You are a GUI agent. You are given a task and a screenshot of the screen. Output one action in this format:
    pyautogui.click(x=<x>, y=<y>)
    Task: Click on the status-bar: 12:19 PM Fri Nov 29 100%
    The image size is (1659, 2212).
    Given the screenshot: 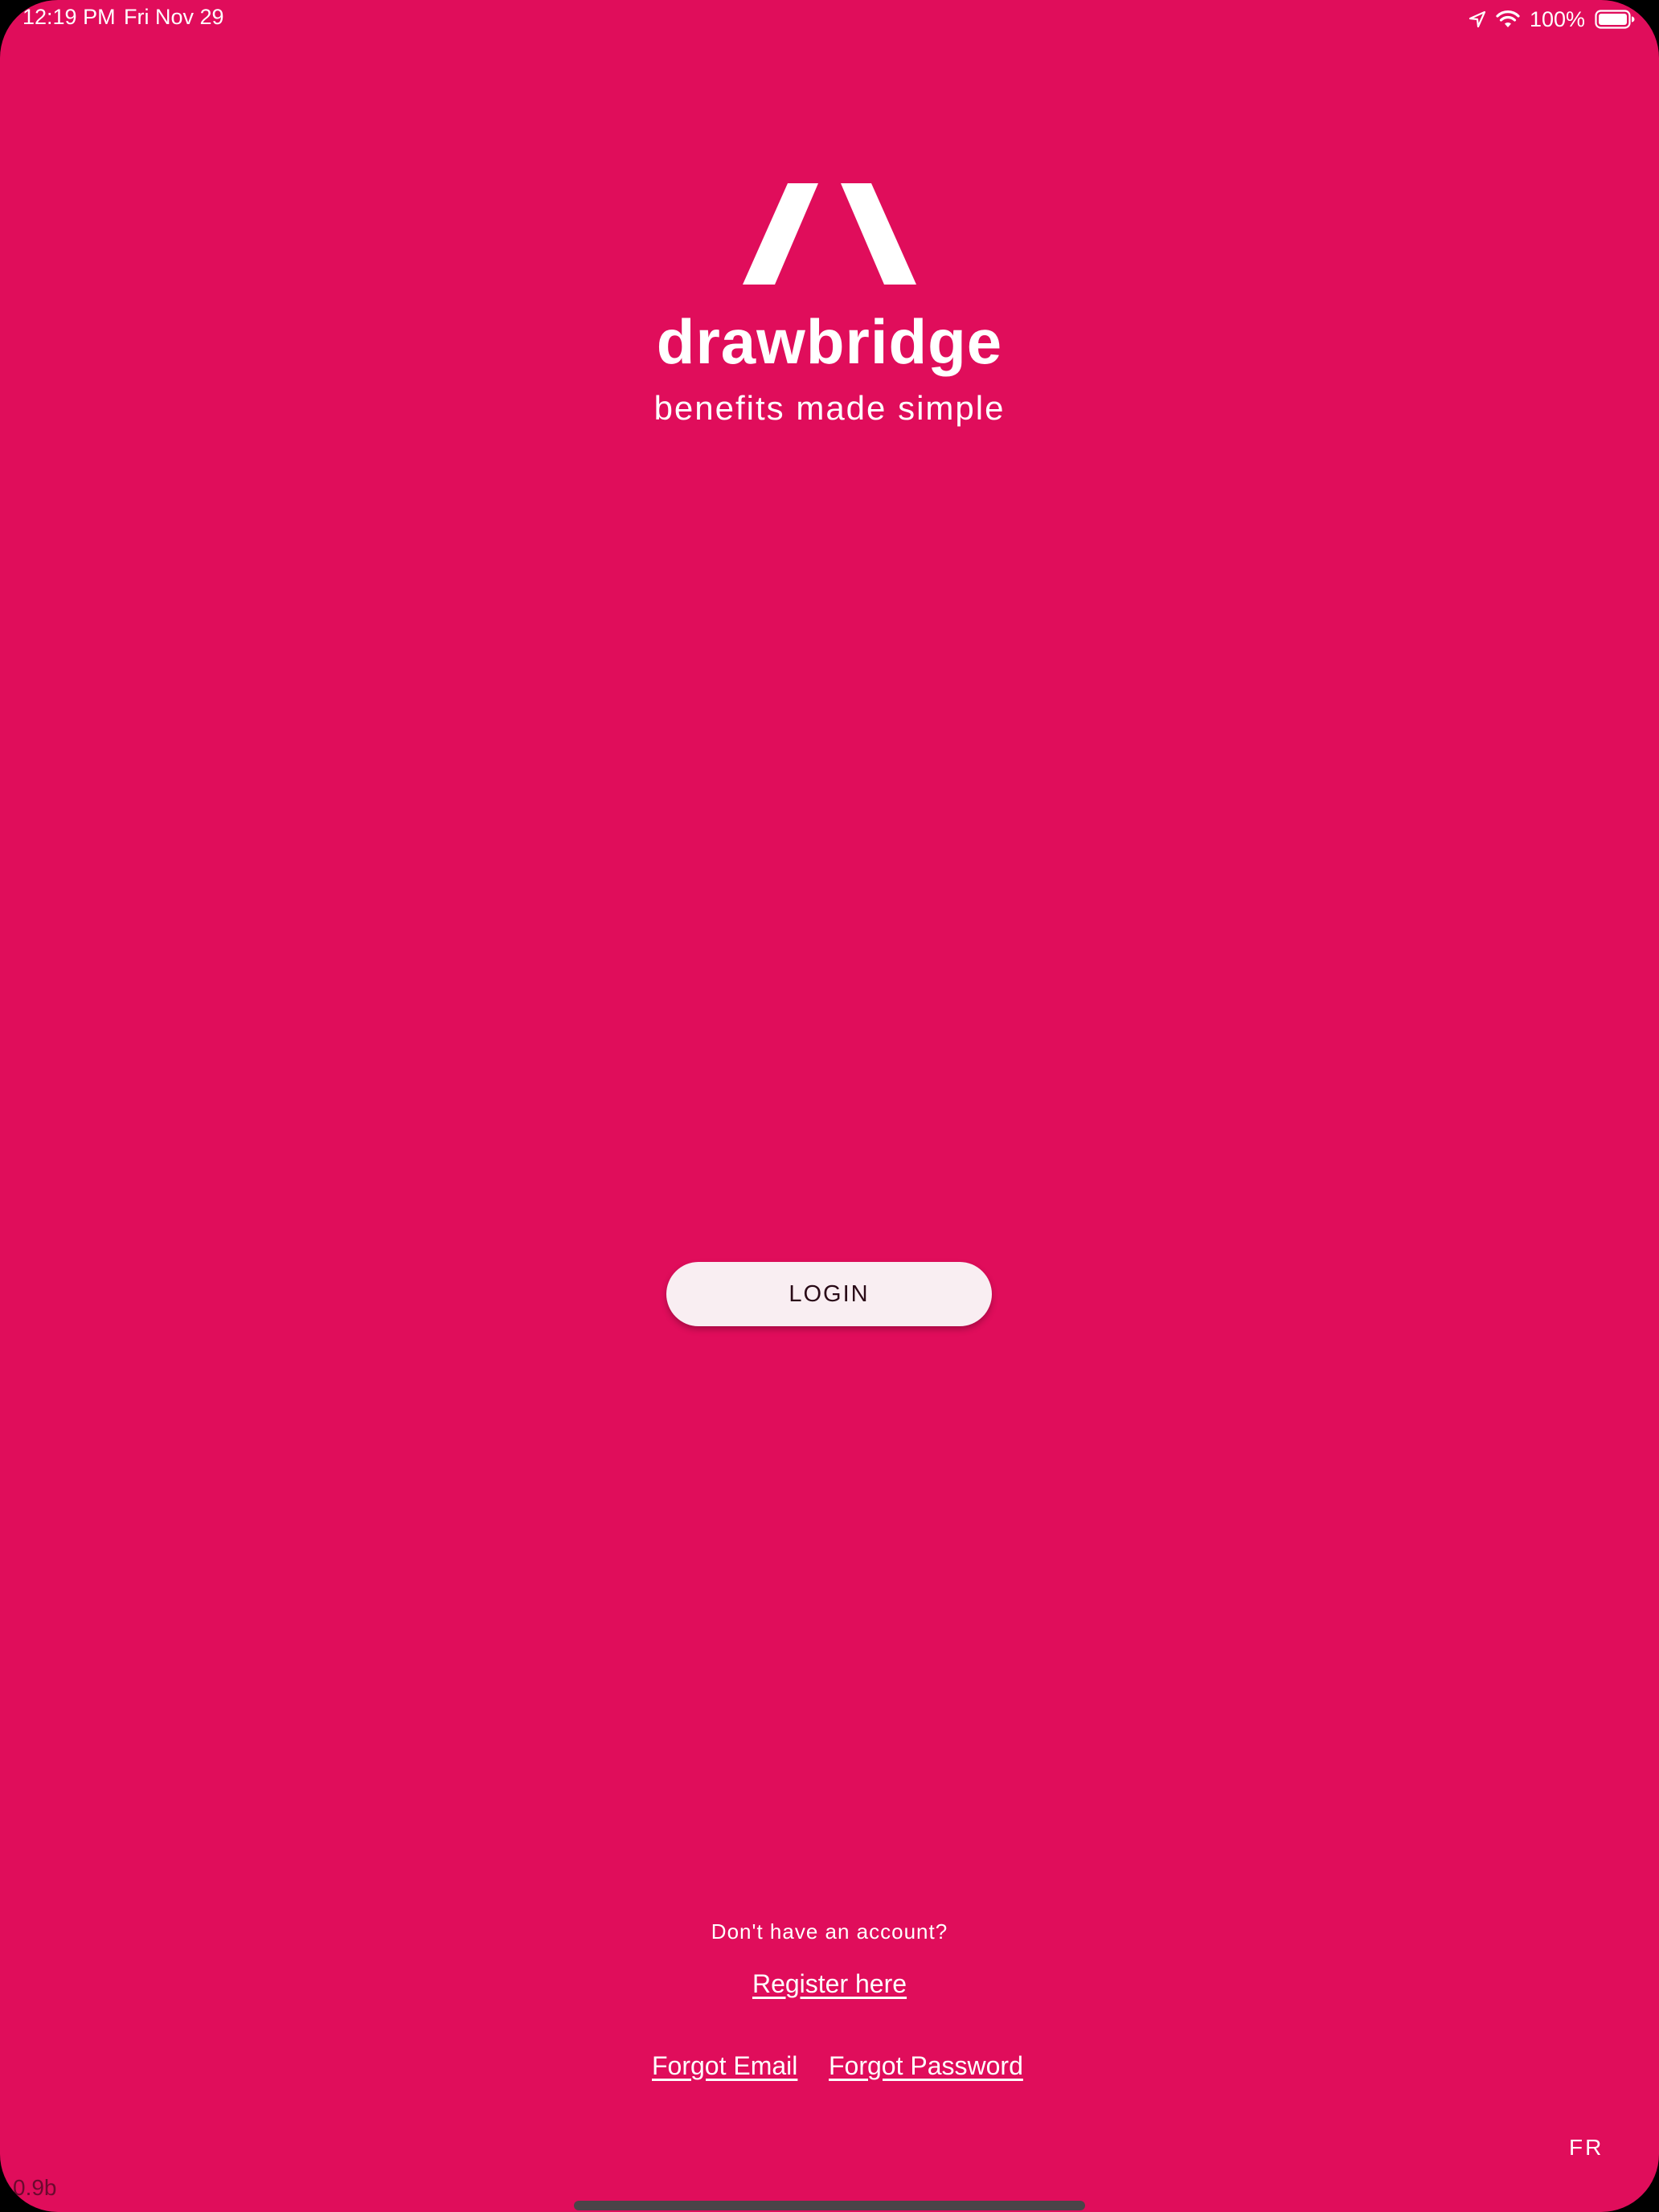 What is the action you would take?
    pyautogui.click(x=829, y=20)
    